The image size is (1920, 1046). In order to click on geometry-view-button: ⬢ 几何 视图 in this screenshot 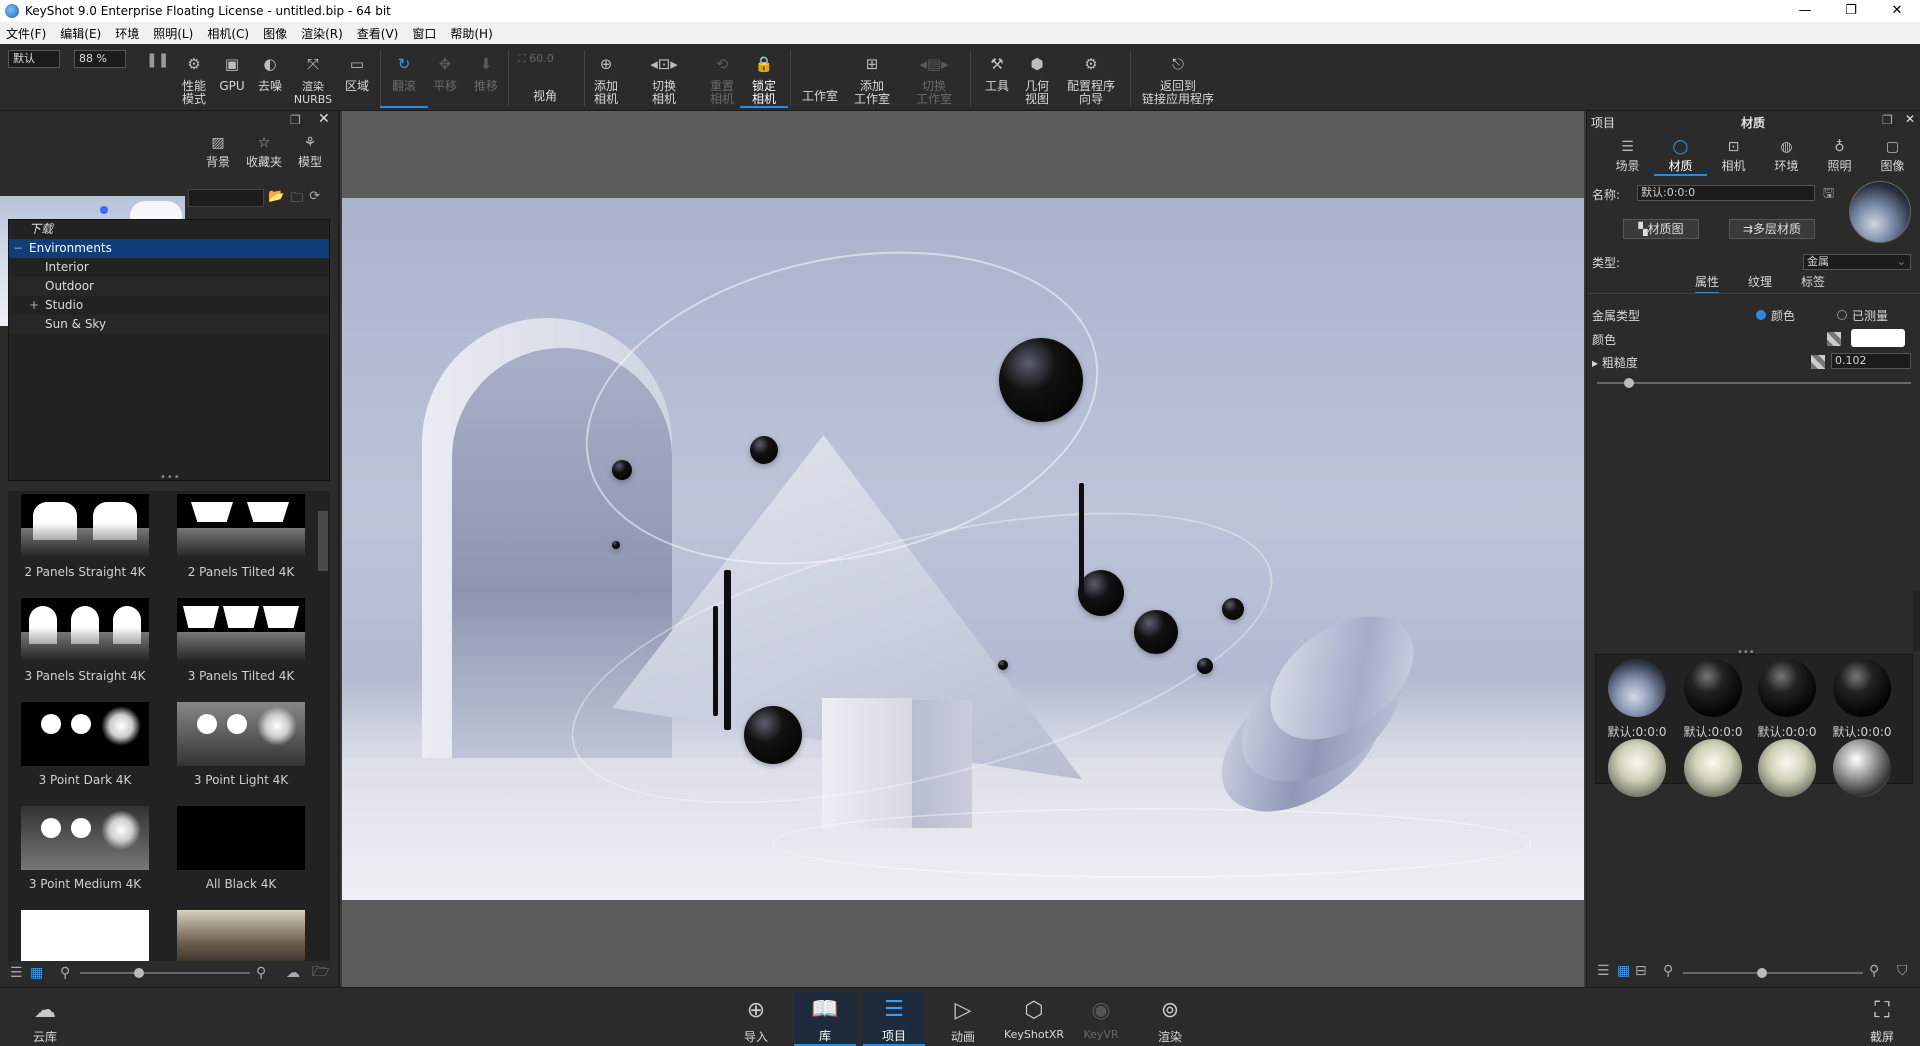, I will do `click(1037, 78)`.